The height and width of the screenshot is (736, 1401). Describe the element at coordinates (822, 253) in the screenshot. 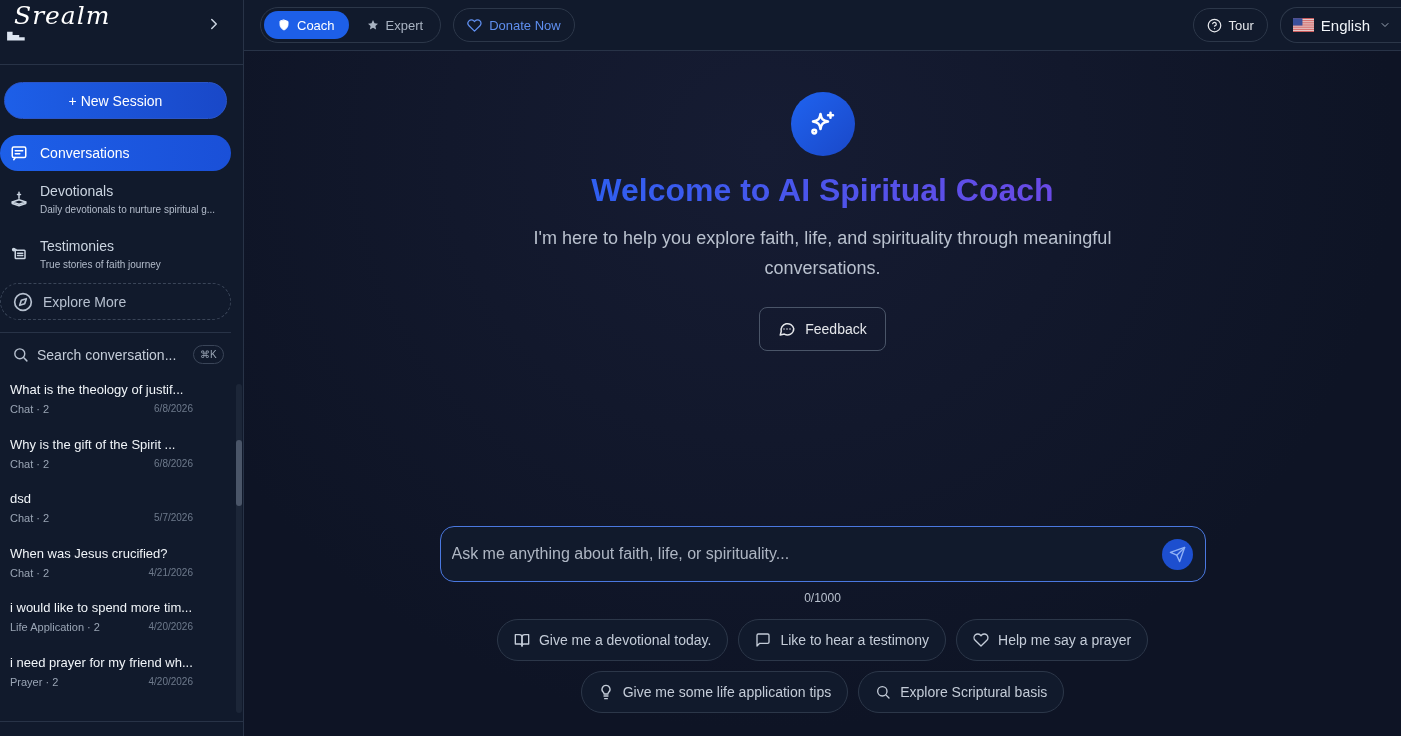

I see `welcome-subtitle: I'm here to help you explore faith, life, and spirituality through meaningful conversations.` at that location.